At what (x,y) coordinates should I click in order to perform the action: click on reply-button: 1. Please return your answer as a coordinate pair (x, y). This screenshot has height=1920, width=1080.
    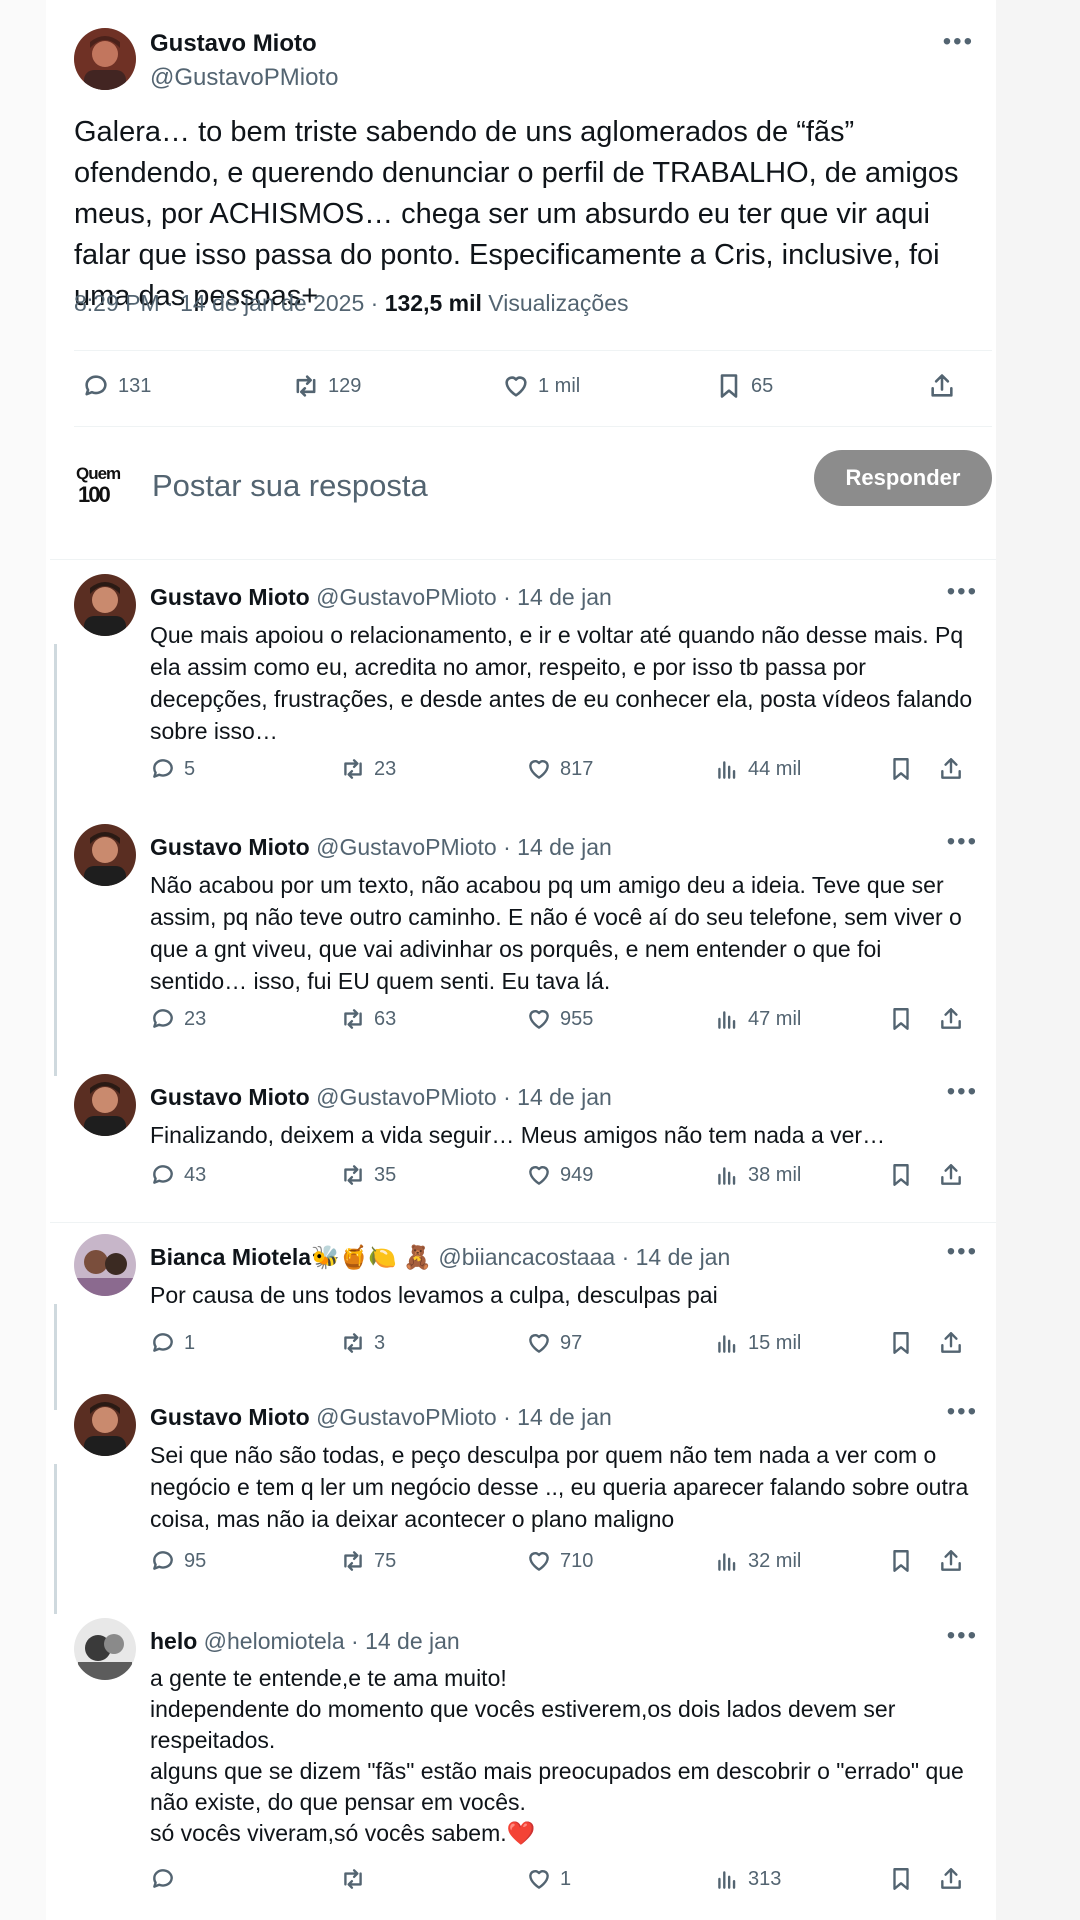
    Looking at the image, I should click on (172, 1343).